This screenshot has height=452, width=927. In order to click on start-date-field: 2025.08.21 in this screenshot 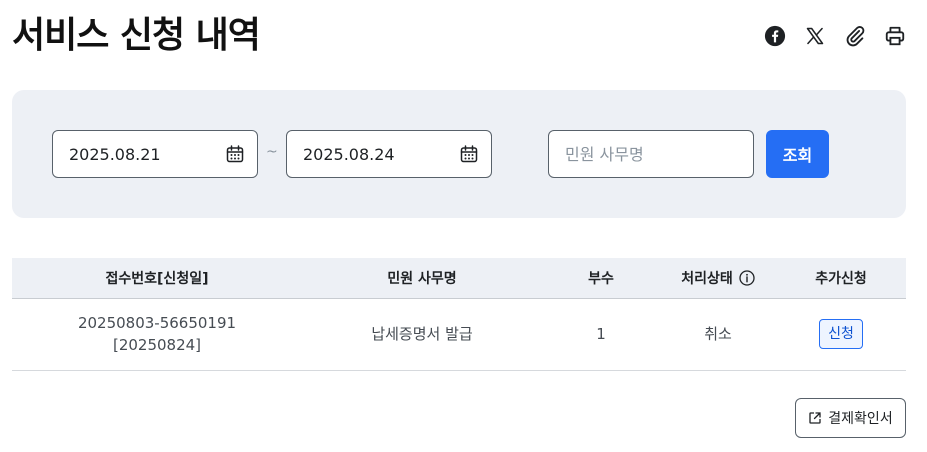, I will do `click(155, 154)`.